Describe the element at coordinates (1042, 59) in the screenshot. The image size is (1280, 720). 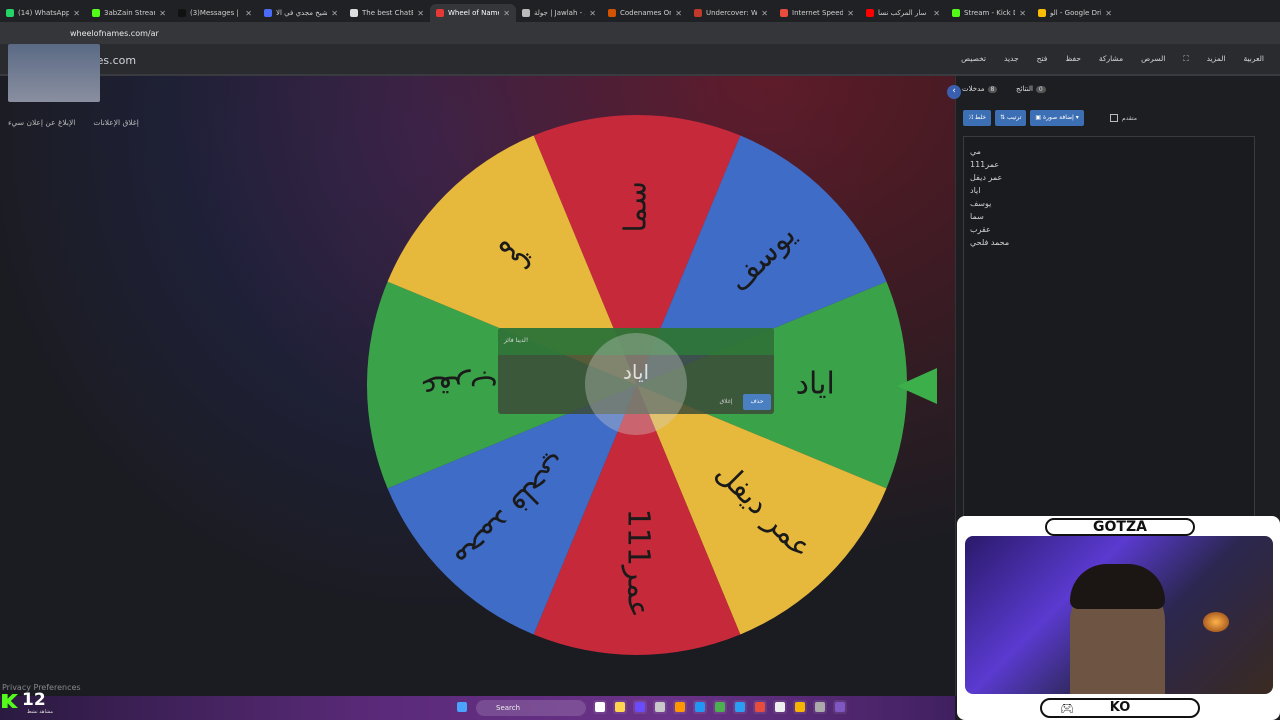
I see `menu-open: فتح` at that location.